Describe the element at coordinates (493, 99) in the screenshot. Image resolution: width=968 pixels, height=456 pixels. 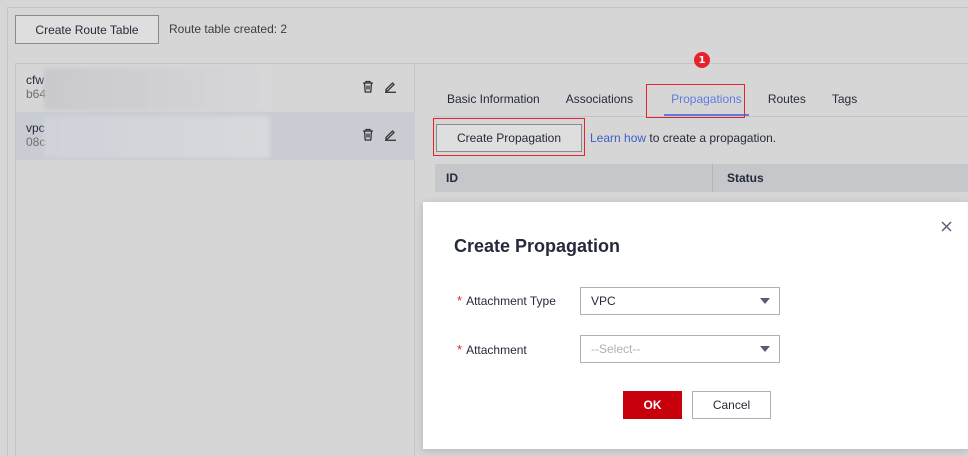
I see `tab-basic-information: Basic Information` at that location.